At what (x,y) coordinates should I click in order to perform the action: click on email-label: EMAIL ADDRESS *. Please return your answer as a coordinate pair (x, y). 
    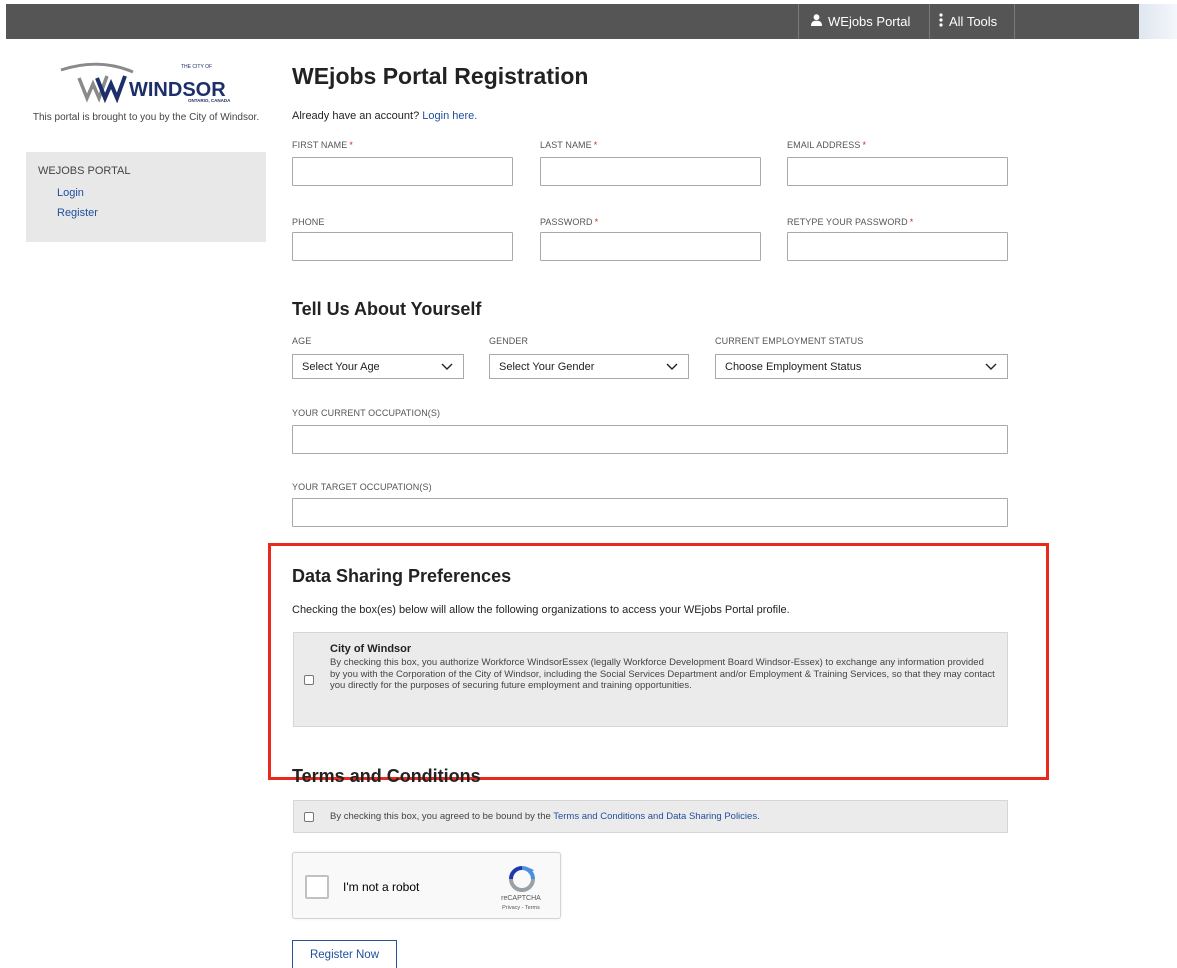
    Looking at the image, I should click on (827, 145).